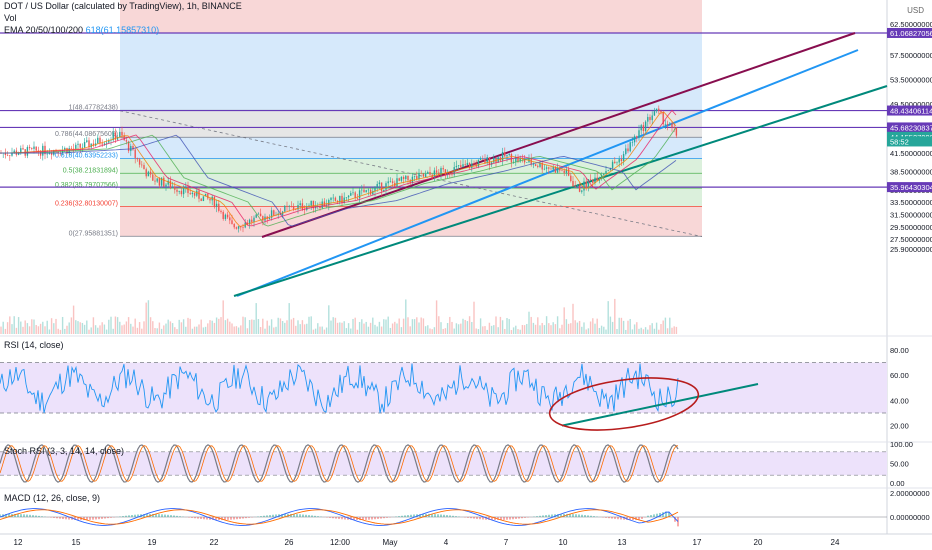  What do you see at coordinates (911, 239) in the screenshot?
I see `price-tick-label: 27.50000000` at bounding box center [911, 239].